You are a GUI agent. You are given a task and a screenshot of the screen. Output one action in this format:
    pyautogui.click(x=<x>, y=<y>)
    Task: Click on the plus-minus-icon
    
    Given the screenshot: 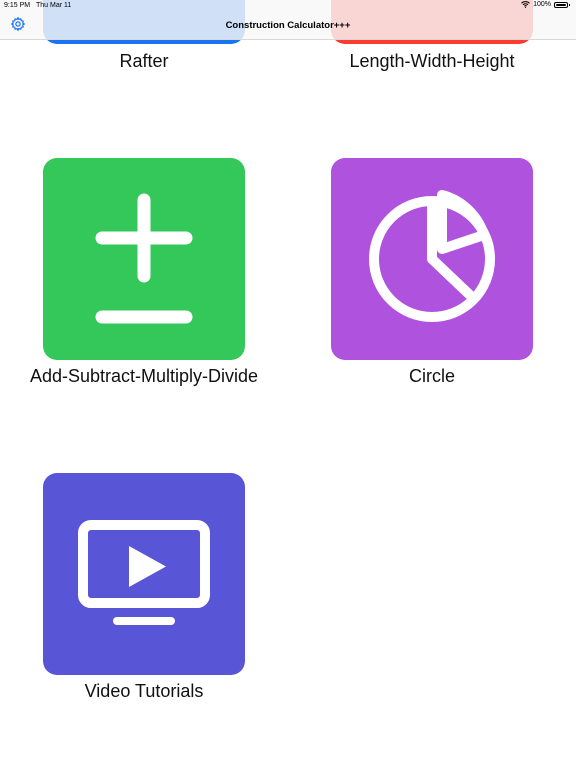 What is the action you would take?
    pyautogui.click(x=144, y=258)
    